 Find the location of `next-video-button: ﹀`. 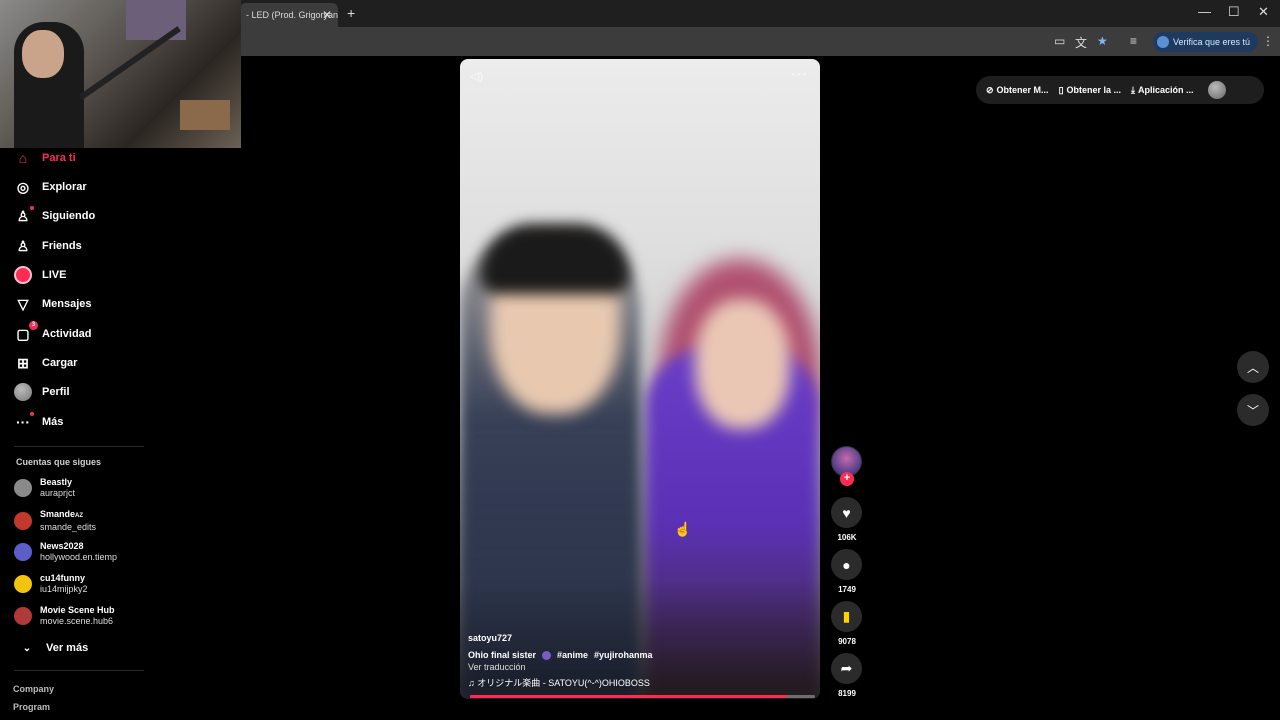

next-video-button: ﹀ is located at coordinates (1253, 410).